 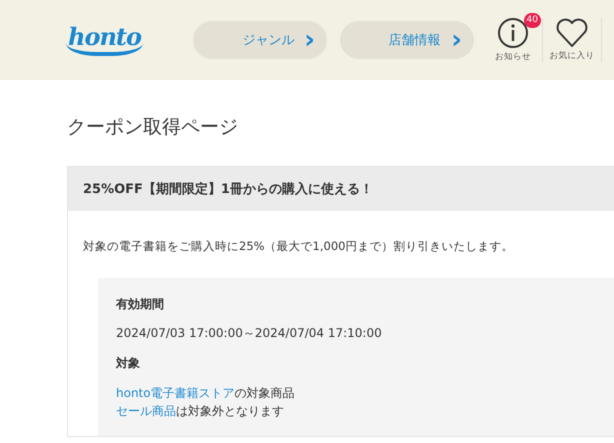 What do you see at coordinates (200, 411) in the screenshot?
I see `detail-text: セール商品は対象外となります` at bounding box center [200, 411].